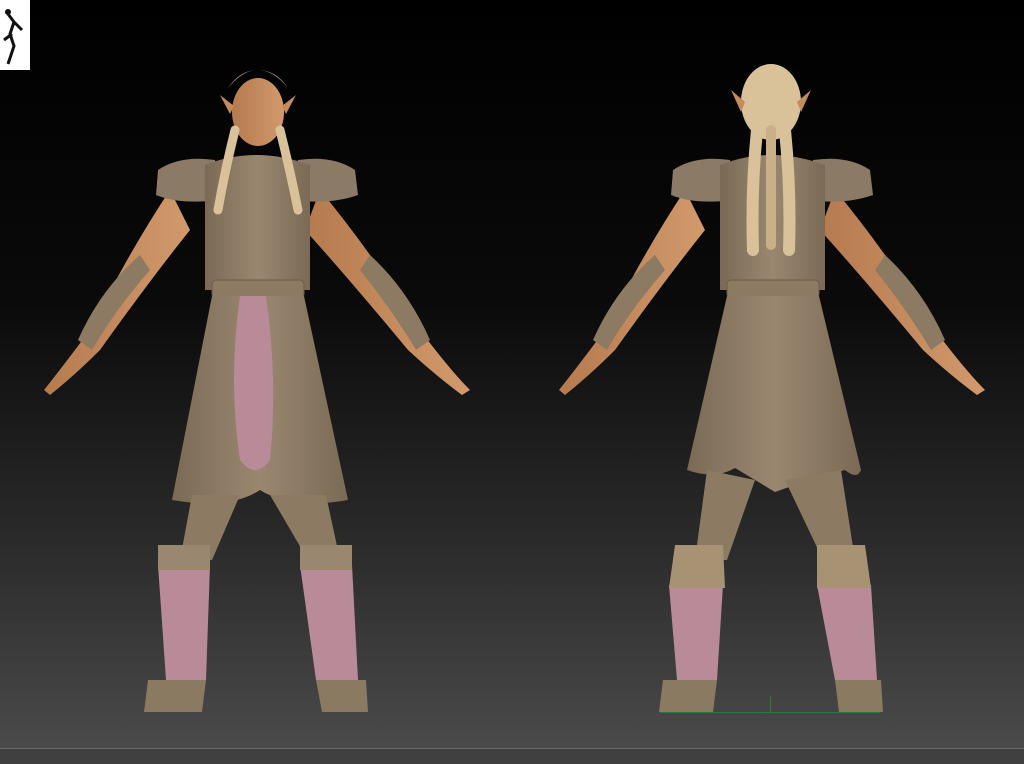 The image size is (1024, 764). Describe the element at coordinates (512, 756) in the screenshot. I see `bottom-status-bar` at that location.